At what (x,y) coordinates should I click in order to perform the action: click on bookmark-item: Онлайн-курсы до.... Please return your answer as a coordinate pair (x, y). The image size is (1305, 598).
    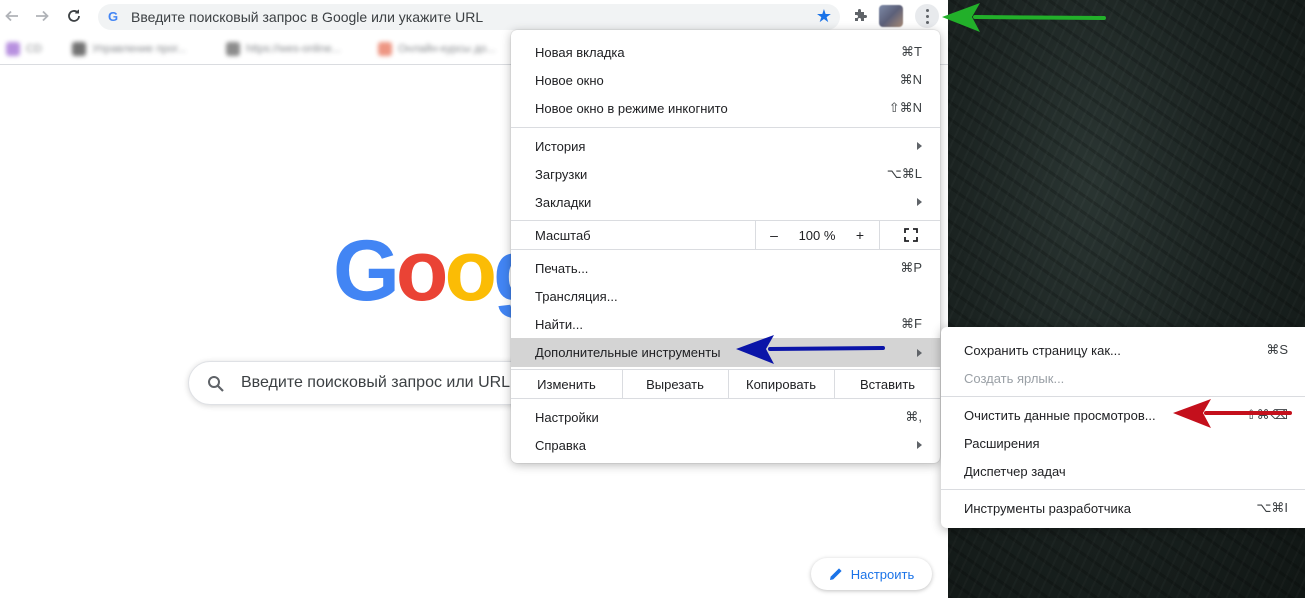
    Looking at the image, I should click on (437, 49).